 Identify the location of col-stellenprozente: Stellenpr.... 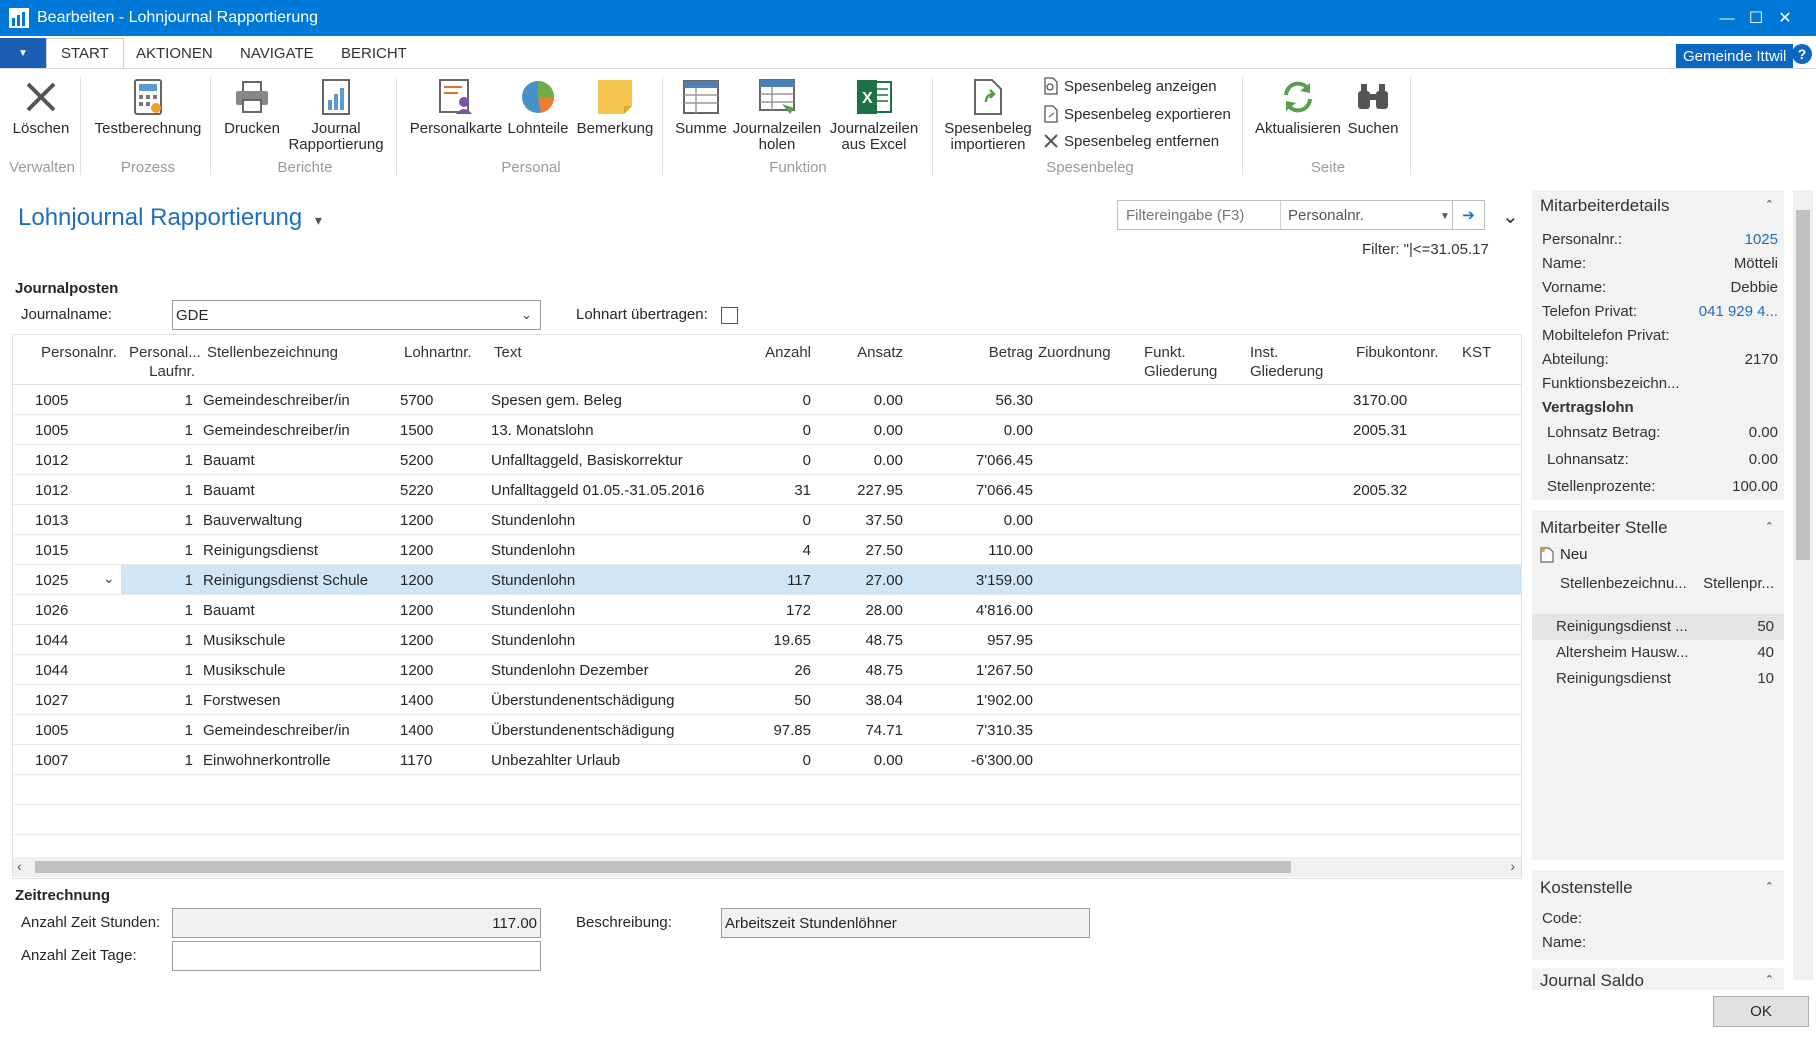
(1738, 583).